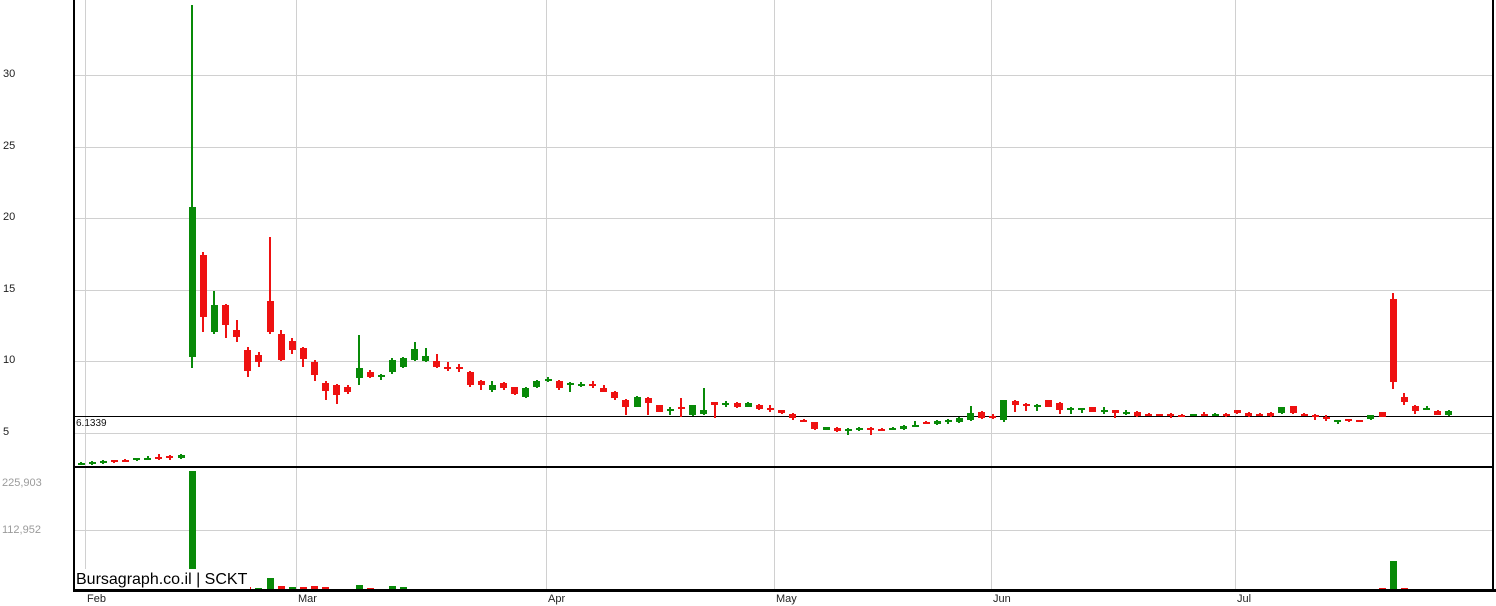  Describe the element at coordinates (9, 74) in the screenshot. I see `price-tick-label: 30` at that location.